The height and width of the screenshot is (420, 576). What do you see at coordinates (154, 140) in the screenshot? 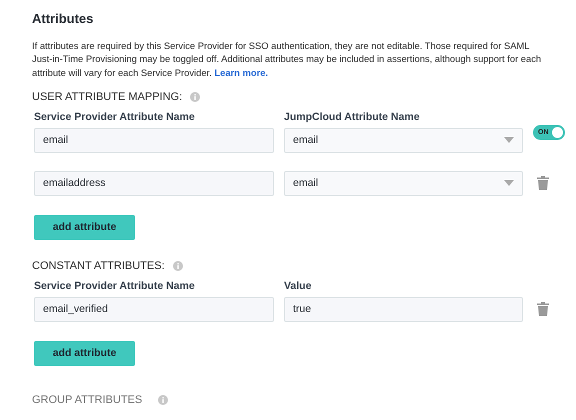
I see `attribute-name-field: email` at bounding box center [154, 140].